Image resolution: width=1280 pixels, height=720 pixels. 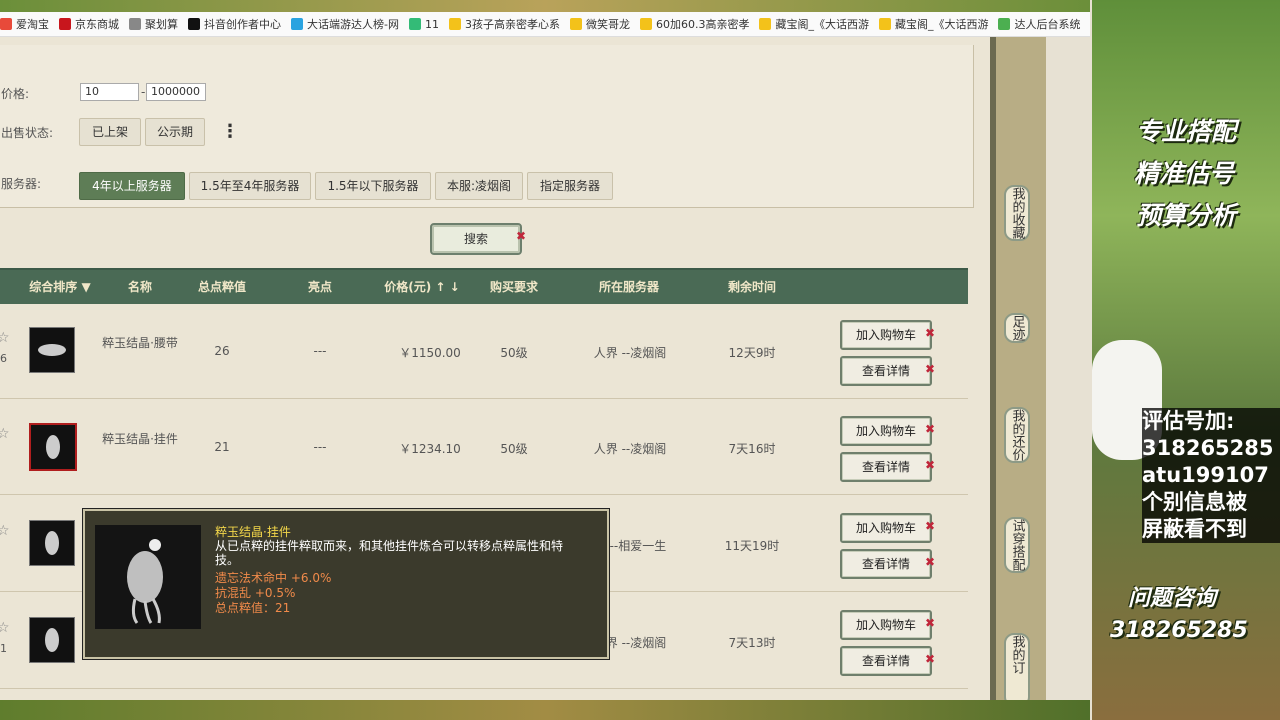 I want to click on bookmark-item: 达人后台系统, so click(x=1039, y=24).